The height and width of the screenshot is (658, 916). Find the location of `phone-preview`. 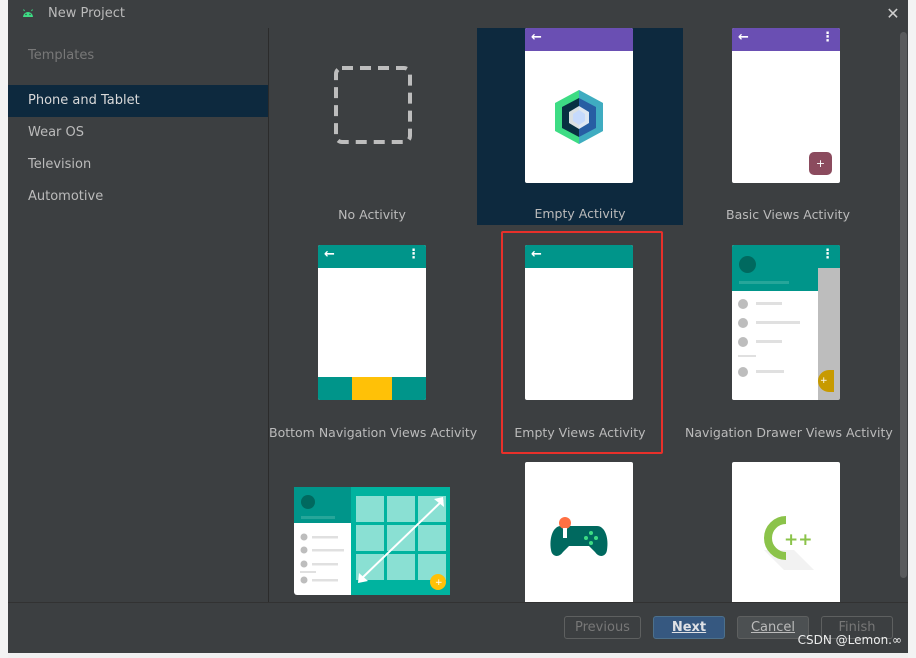

phone-preview is located at coordinates (579, 532).